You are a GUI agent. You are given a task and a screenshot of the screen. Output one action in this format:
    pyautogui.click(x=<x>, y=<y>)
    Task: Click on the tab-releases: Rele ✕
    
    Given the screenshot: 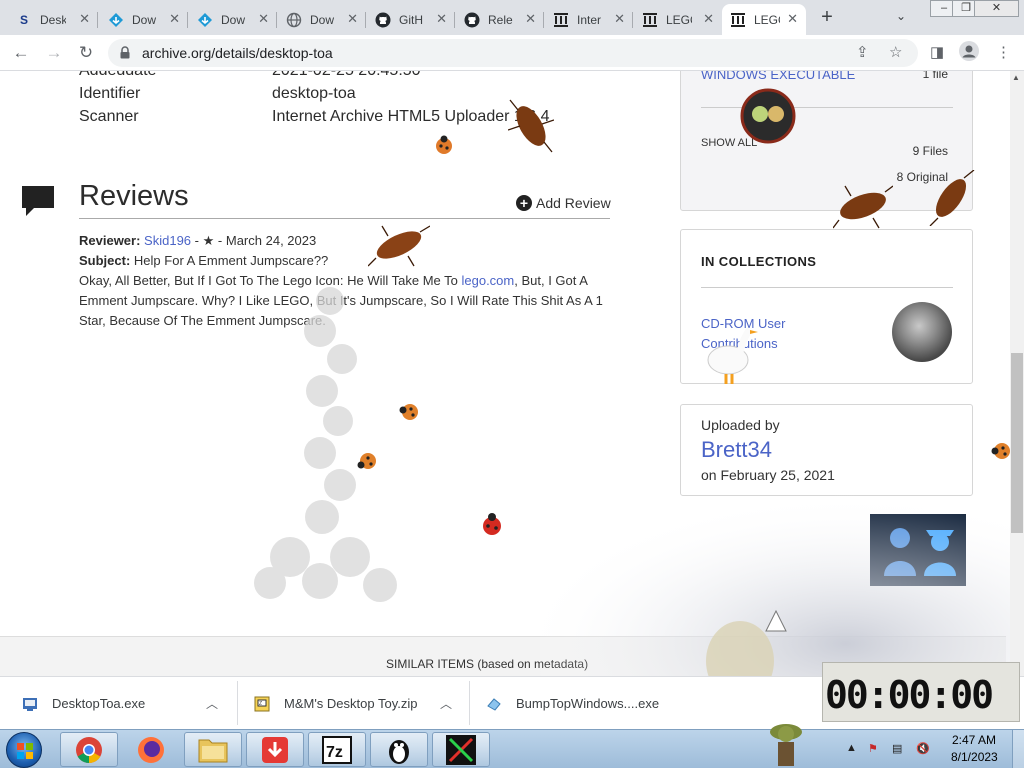 What is the action you would take?
    pyautogui.click(x=500, y=19)
    